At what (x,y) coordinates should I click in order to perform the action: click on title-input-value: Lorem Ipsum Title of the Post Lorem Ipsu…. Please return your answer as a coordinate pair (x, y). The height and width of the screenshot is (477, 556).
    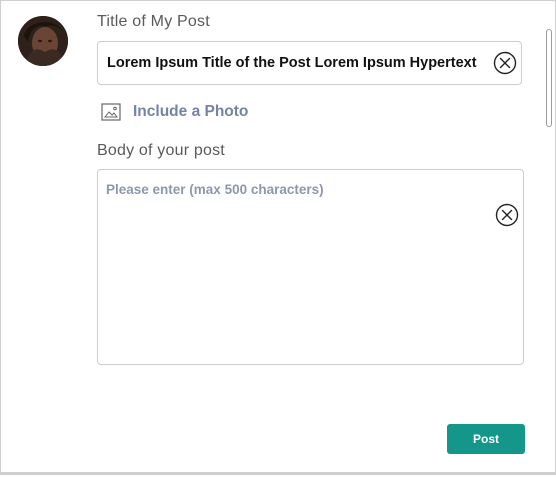
    Looking at the image, I should click on (292, 63).